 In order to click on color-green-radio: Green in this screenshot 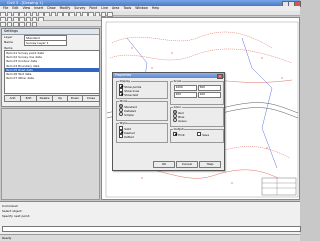, I will do `click(180, 120)`.